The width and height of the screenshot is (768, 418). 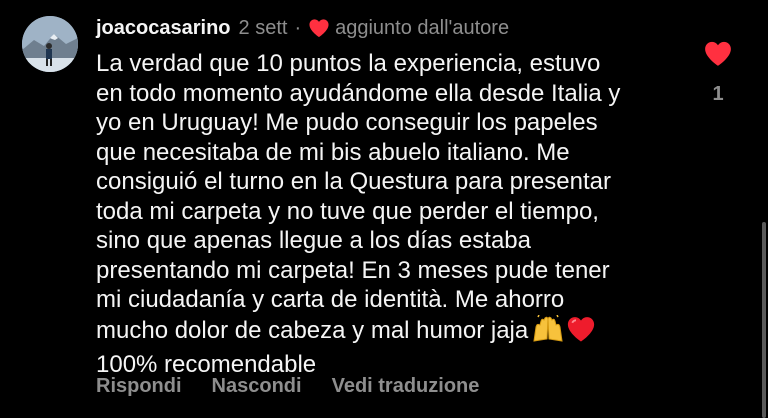 What do you see at coordinates (764, 320) in the screenshot?
I see `scrollbar` at bounding box center [764, 320].